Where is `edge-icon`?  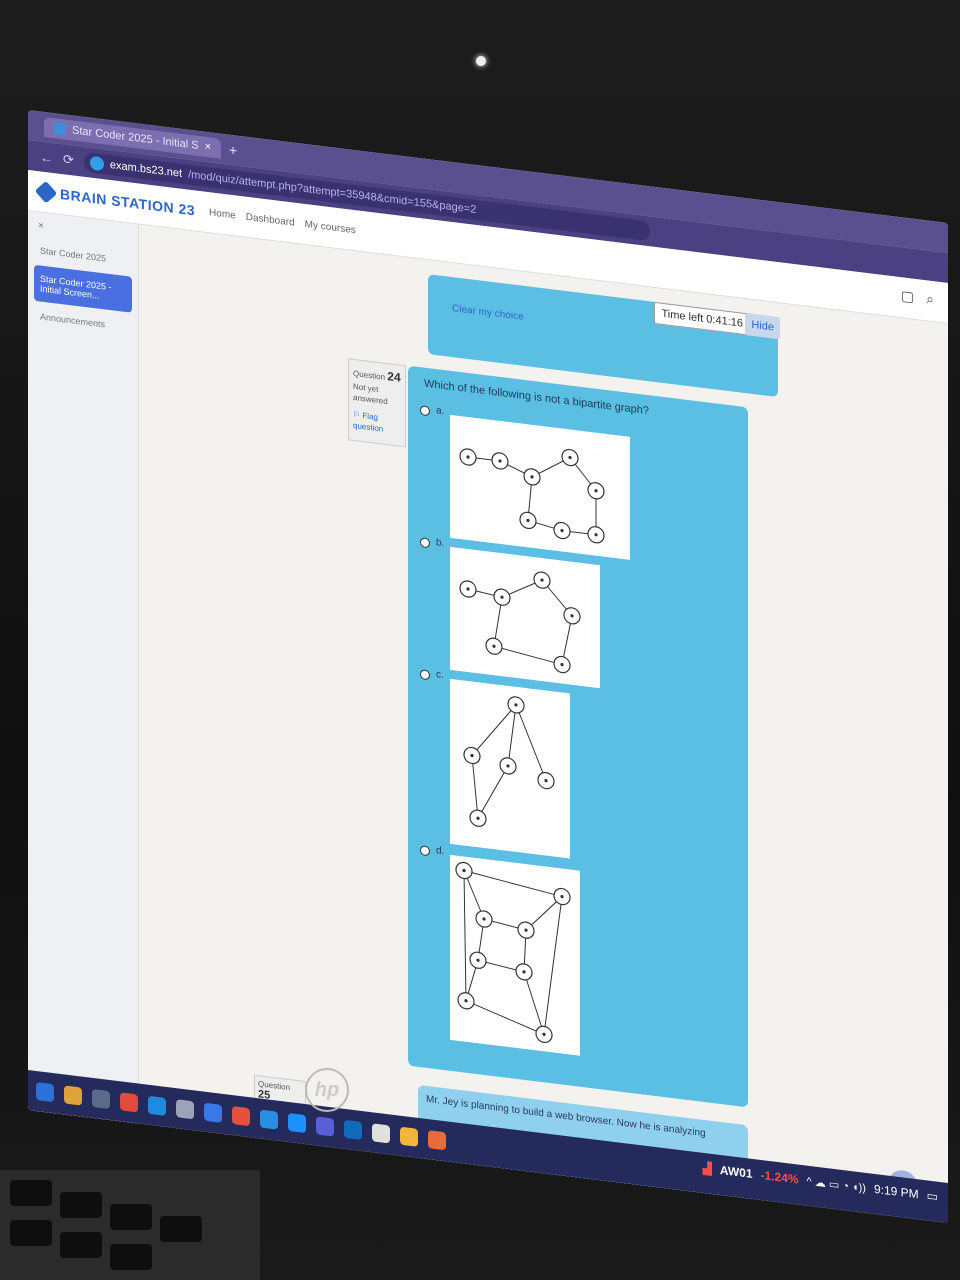
edge-icon is located at coordinates (157, 1105).